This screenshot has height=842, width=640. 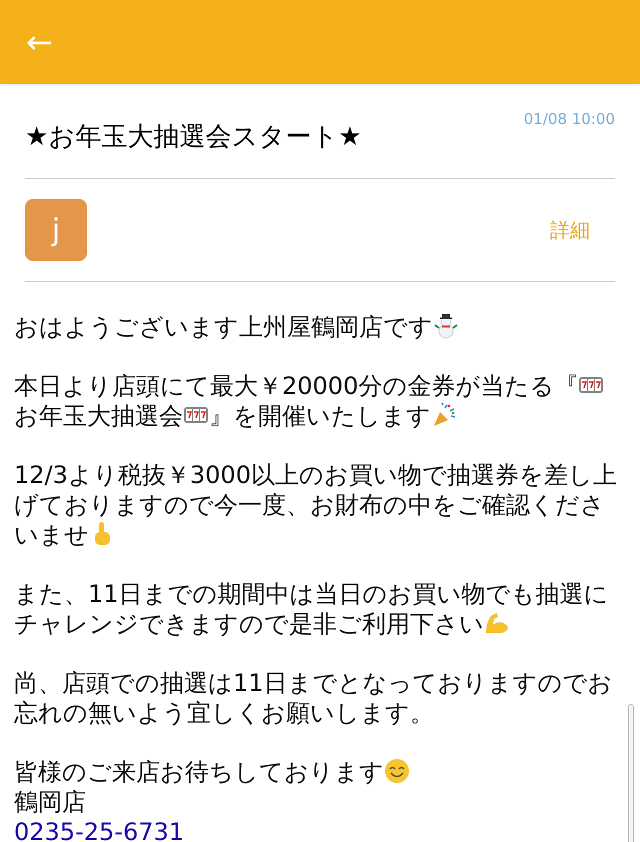 I want to click on smiling-face-icon, so click(x=397, y=771).